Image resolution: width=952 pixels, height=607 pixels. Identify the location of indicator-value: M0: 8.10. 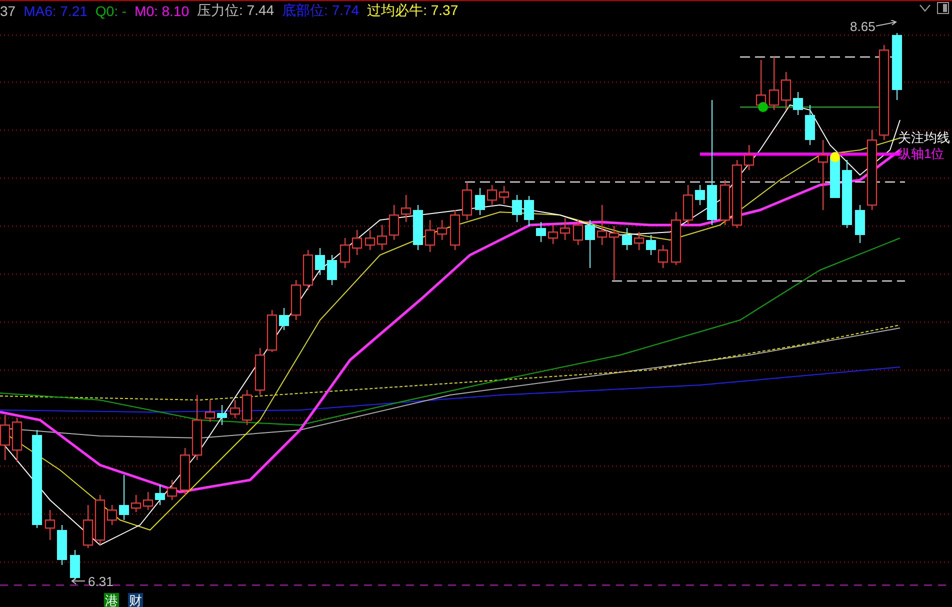
(162, 10).